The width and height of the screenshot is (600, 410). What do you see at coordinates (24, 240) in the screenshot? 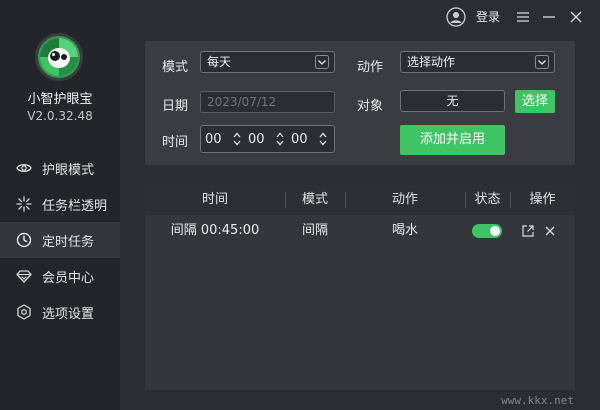
I see `clock-icon` at bounding box center [24, 240].